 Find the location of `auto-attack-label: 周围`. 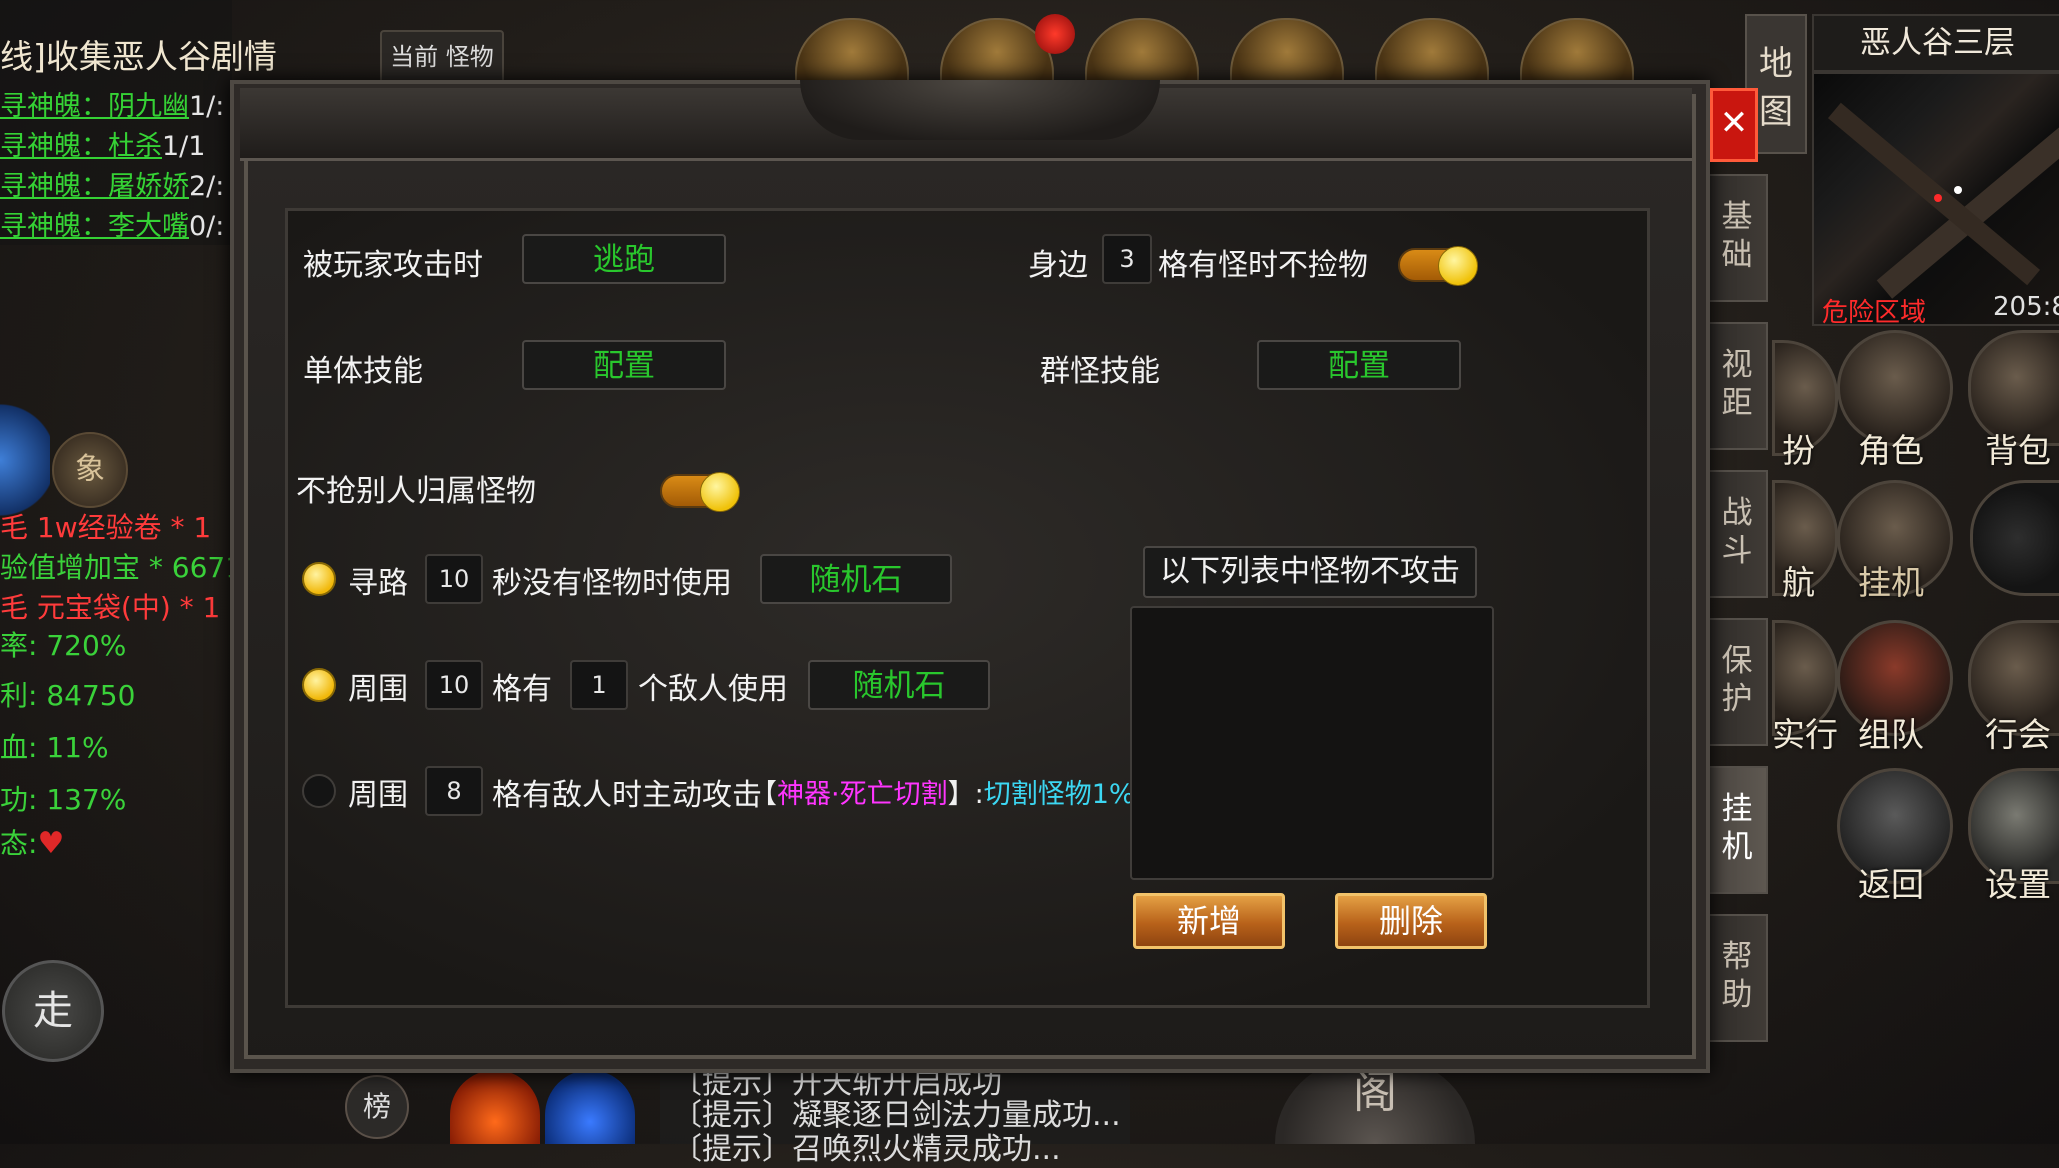

auto-attack-label: 周围 is located at coordinates (378, 795).